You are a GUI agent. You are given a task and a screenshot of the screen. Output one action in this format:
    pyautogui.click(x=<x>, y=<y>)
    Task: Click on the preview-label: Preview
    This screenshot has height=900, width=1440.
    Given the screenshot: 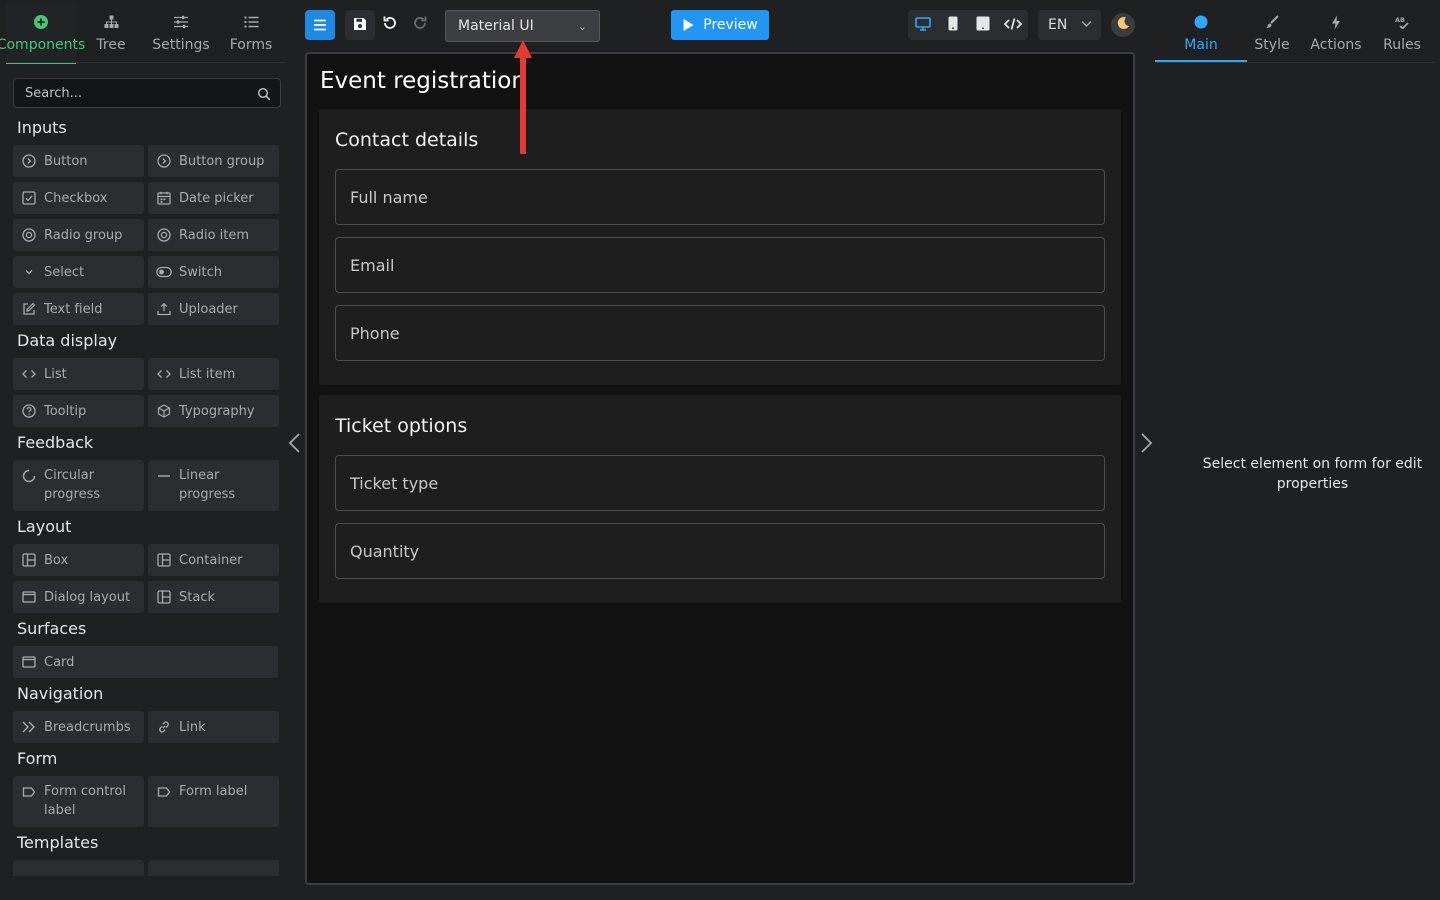 What is the action you would take?
    pyautogui.click(x=730, y=25)
    